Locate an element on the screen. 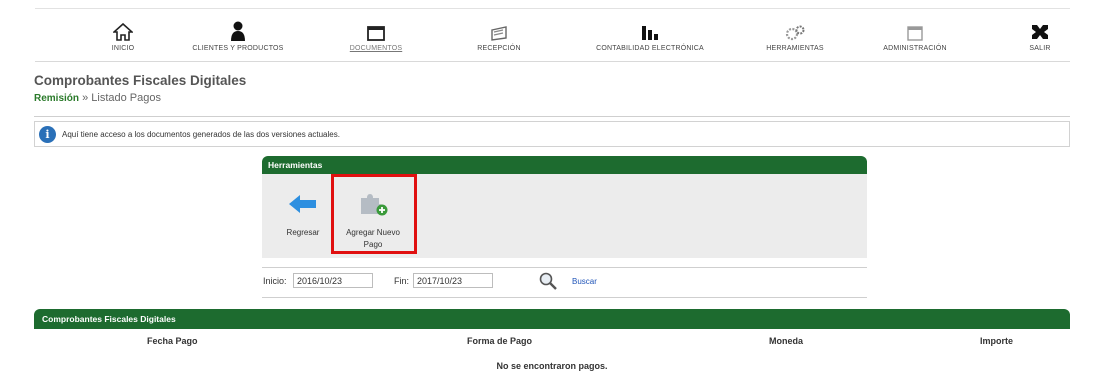 This screenshot has height=373, width=1104. tools-panel-header: Herramientas is located at coordinates (564, 165).